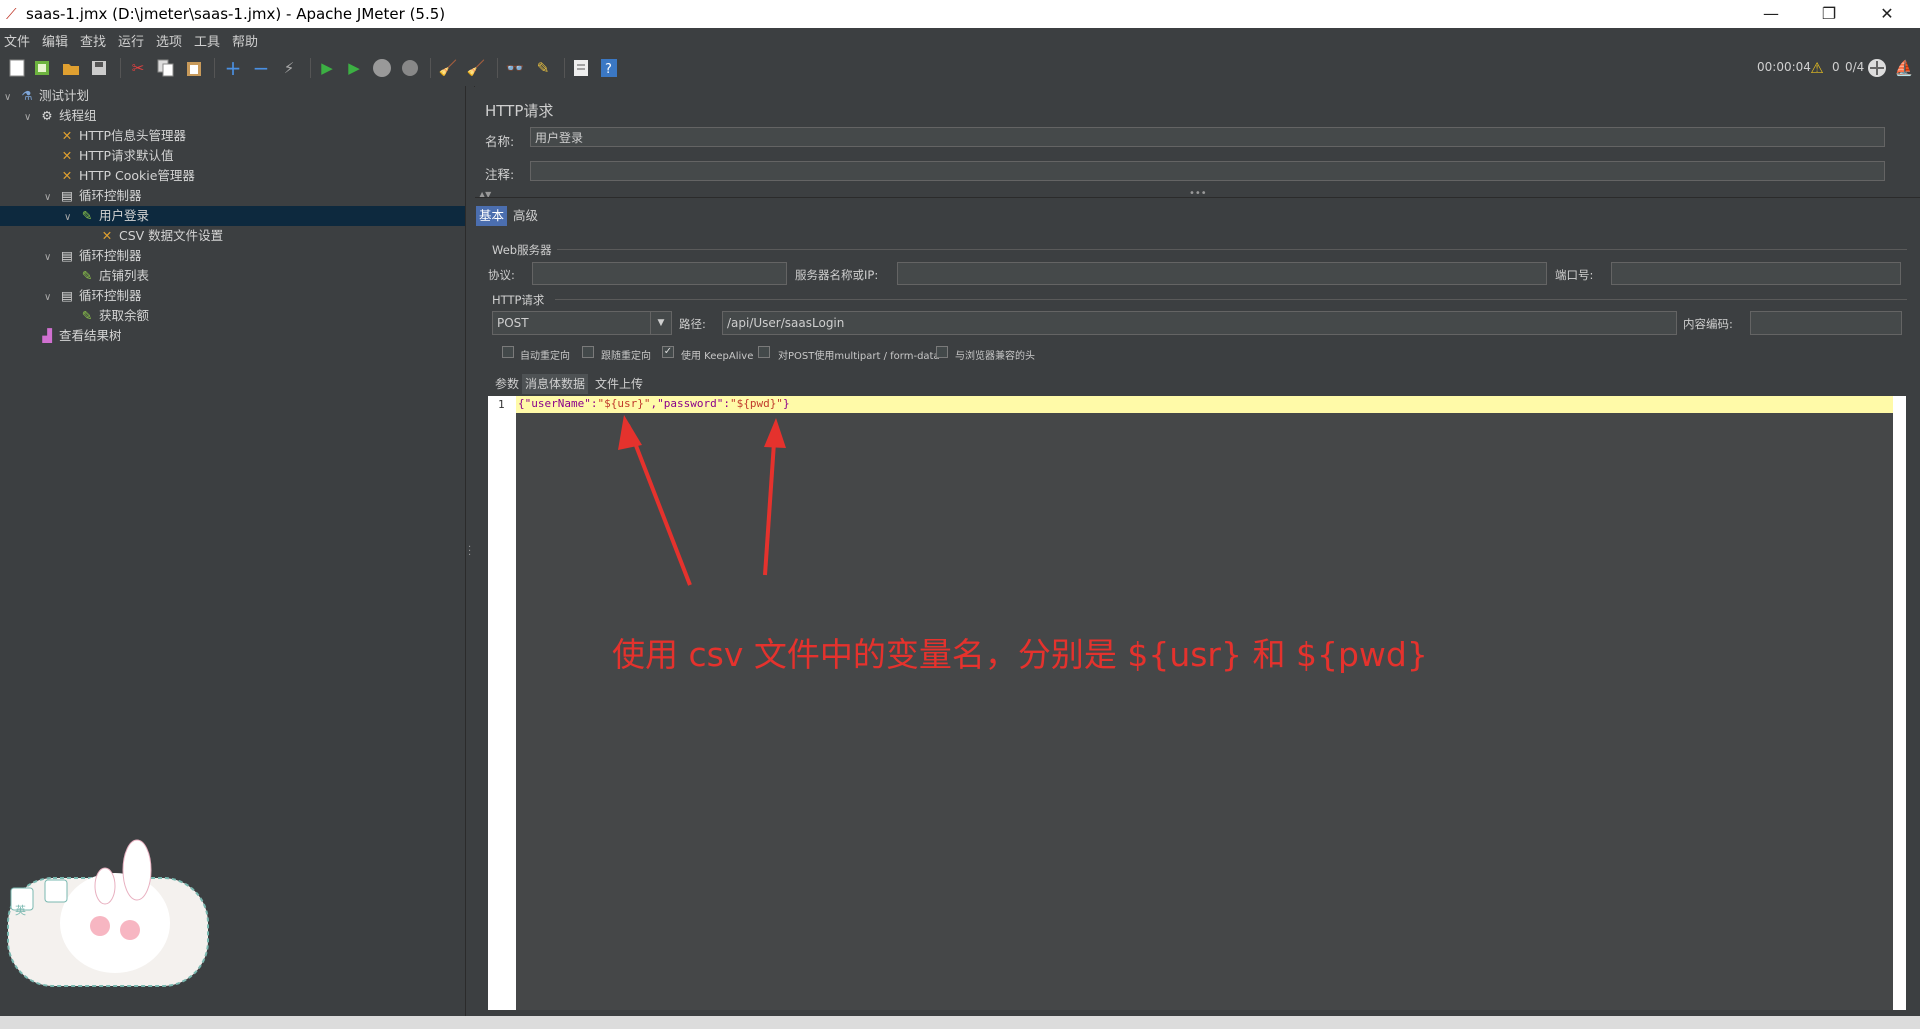 This screenshot has width=1920, height=1029. Describe the element at coordinates (960, 1022) in the screenshot. I see `bottom-strip` at that location.